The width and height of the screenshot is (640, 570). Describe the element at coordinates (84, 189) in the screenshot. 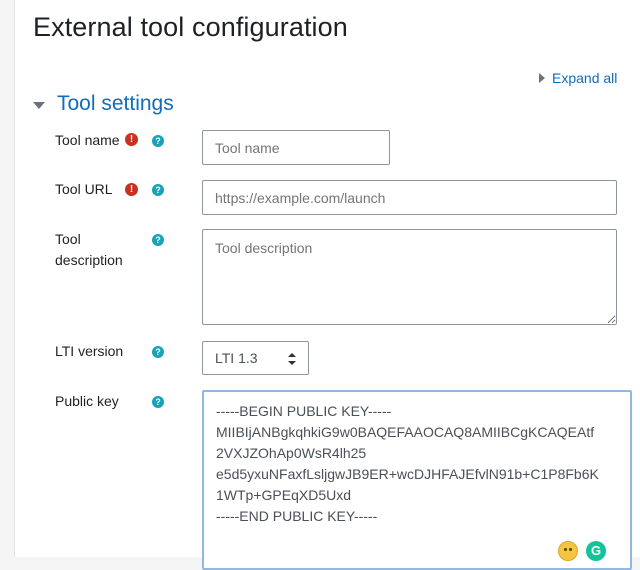

I see `tool-url-label: Tool URL` at that location.